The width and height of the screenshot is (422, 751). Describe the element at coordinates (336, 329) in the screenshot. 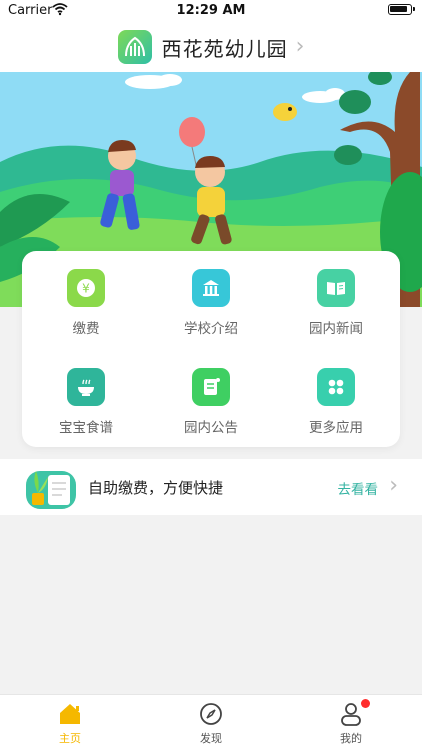

I see `grid-item-label: 园内新闻` at that location.